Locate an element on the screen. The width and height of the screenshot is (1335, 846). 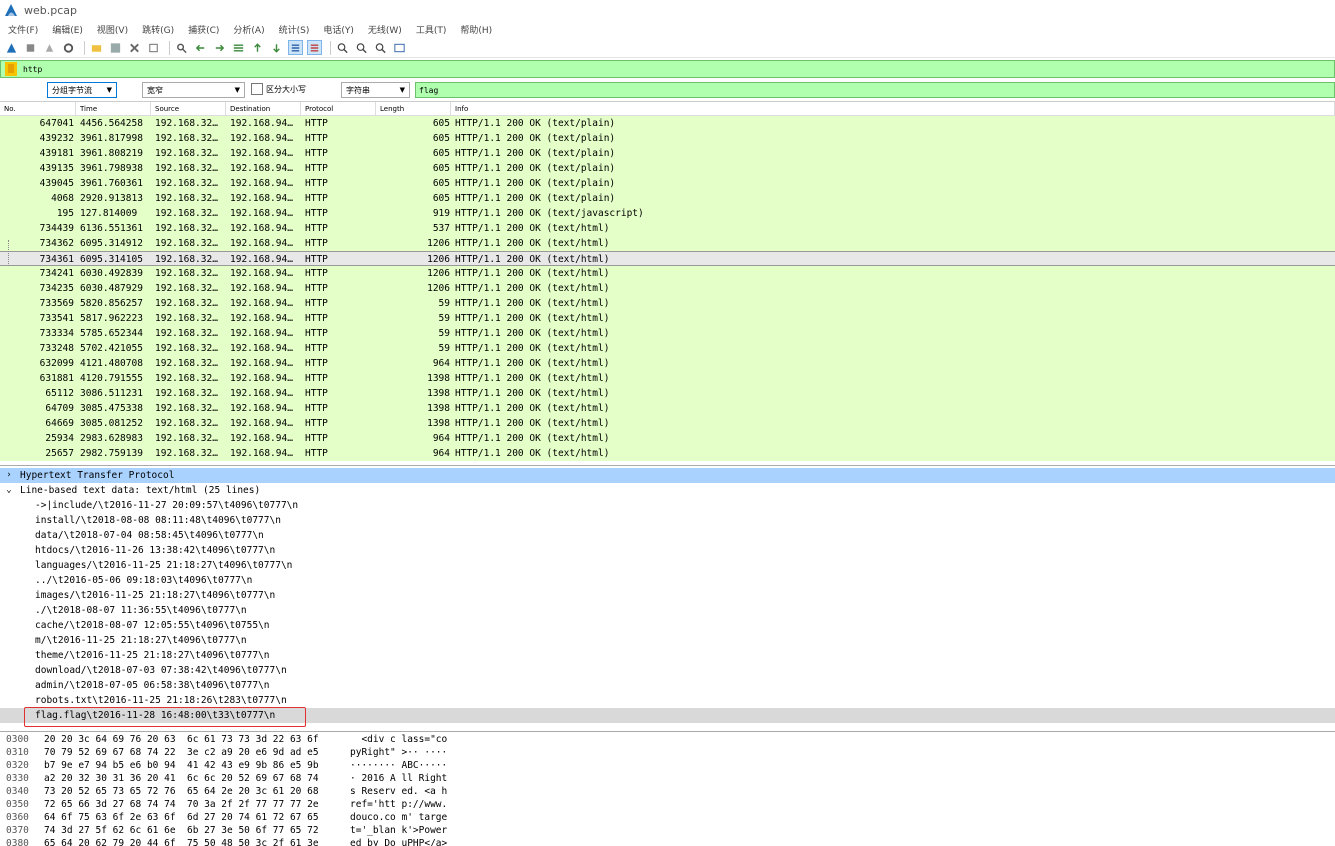
checkbox-box is located at coordinates (257, 89).